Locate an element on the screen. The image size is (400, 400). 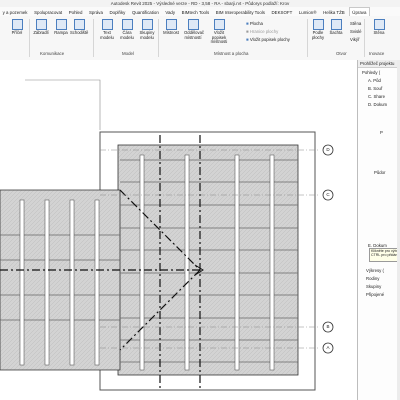
model-text-label: Text modelu is located at coordinates (107, 35).